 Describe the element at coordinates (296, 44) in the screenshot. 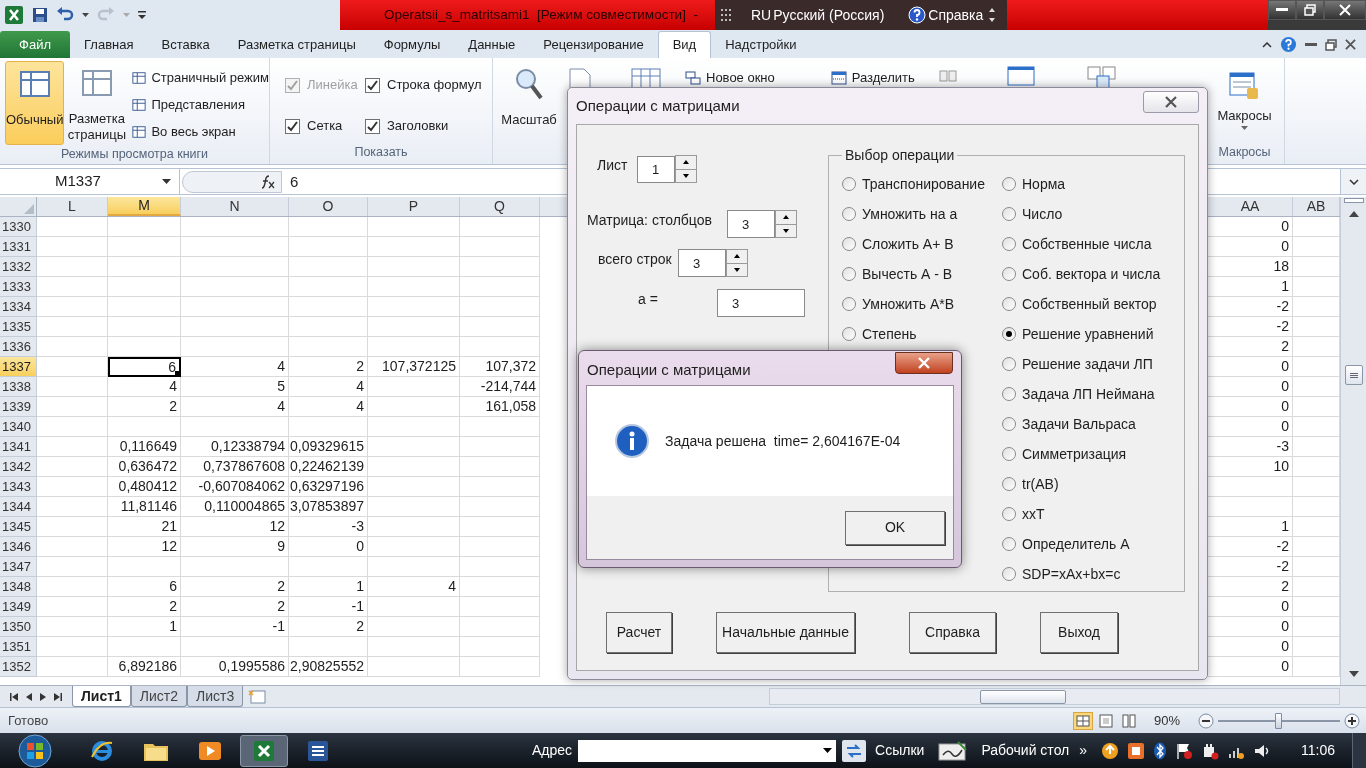

I see `ribbon-tab: Разметка страницы` at that location.